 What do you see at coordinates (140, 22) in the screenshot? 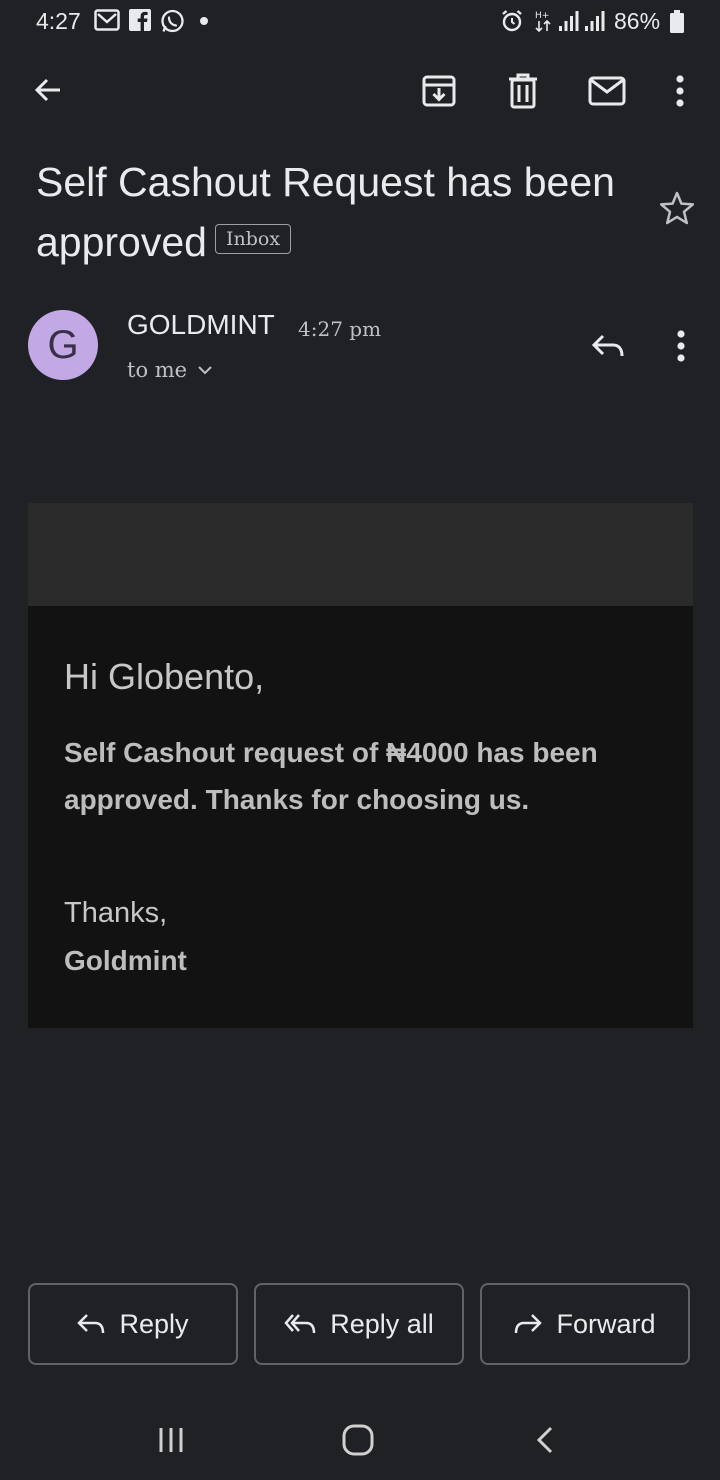
I see `facebook-icon` at bounding box center [140, 22].